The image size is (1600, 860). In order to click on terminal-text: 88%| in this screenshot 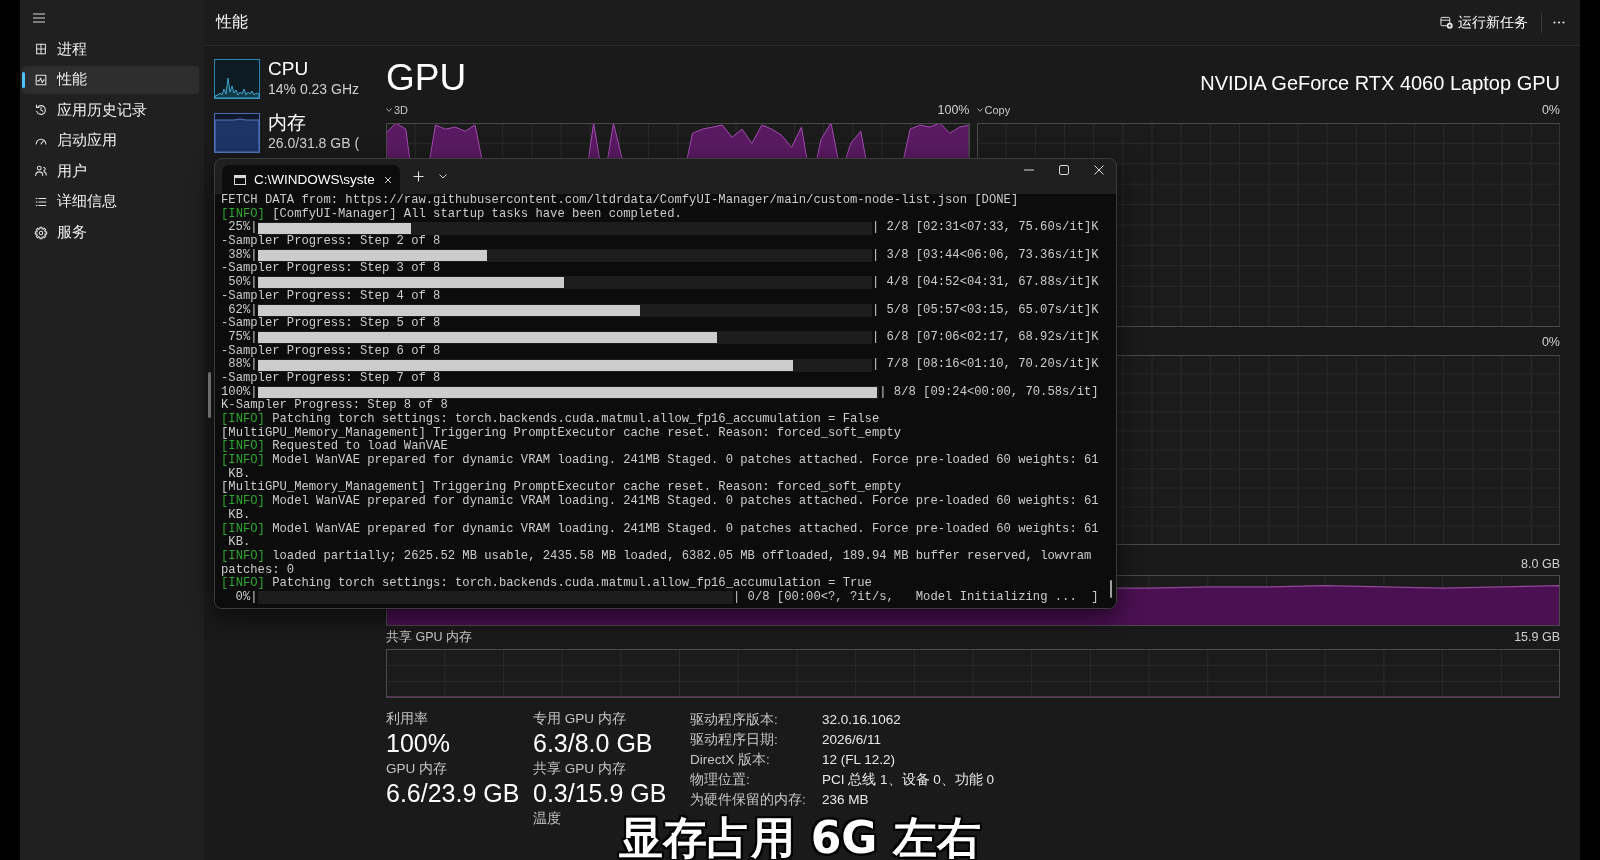, I will do `click(242, 365)`.